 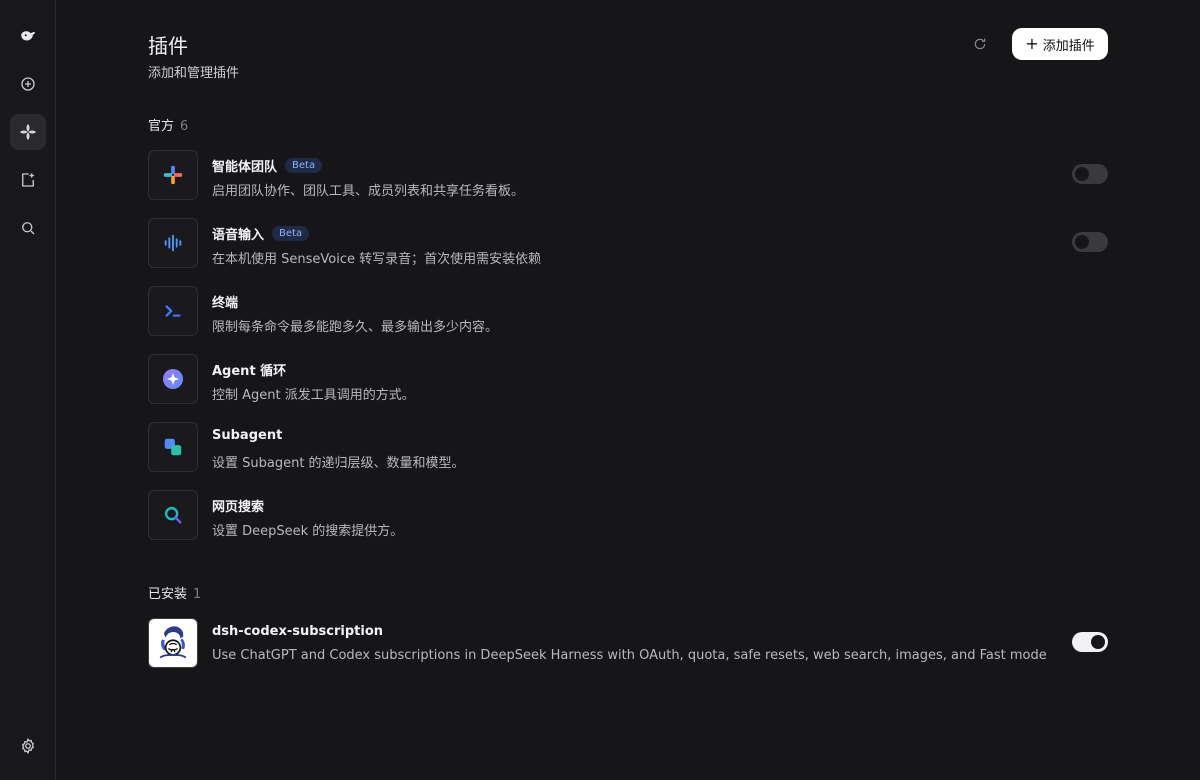 What do you see at coordinates (313, 395) in the screenshot?
I see `plugin-description: 控制 Agent 派发工具调用的方式。` at bounding box center [313, 395].